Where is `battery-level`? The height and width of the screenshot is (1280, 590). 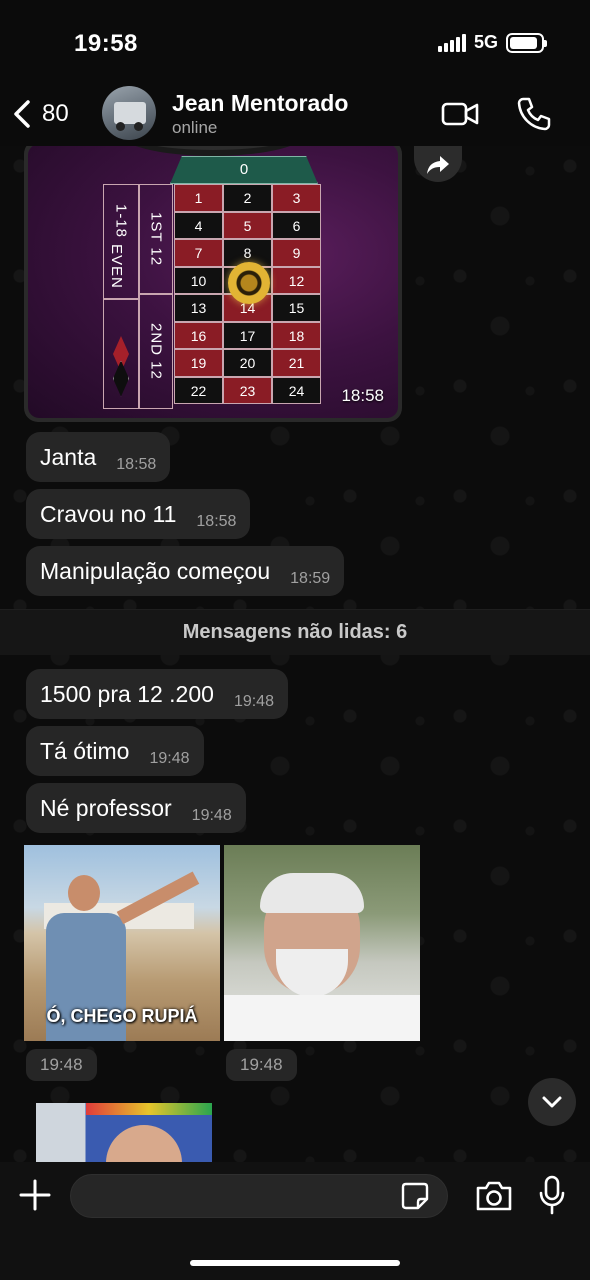
battery-level is located at coordinates (523, 42).